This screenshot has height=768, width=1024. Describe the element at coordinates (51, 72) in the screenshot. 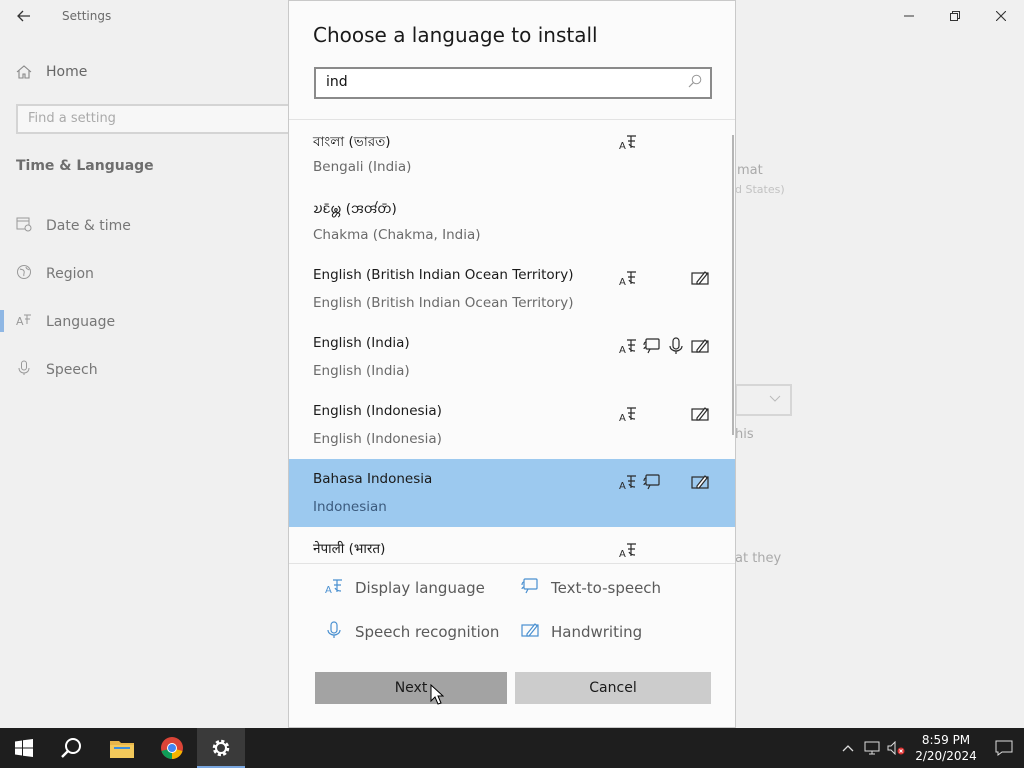

I see `nav-home: Home` at that location.